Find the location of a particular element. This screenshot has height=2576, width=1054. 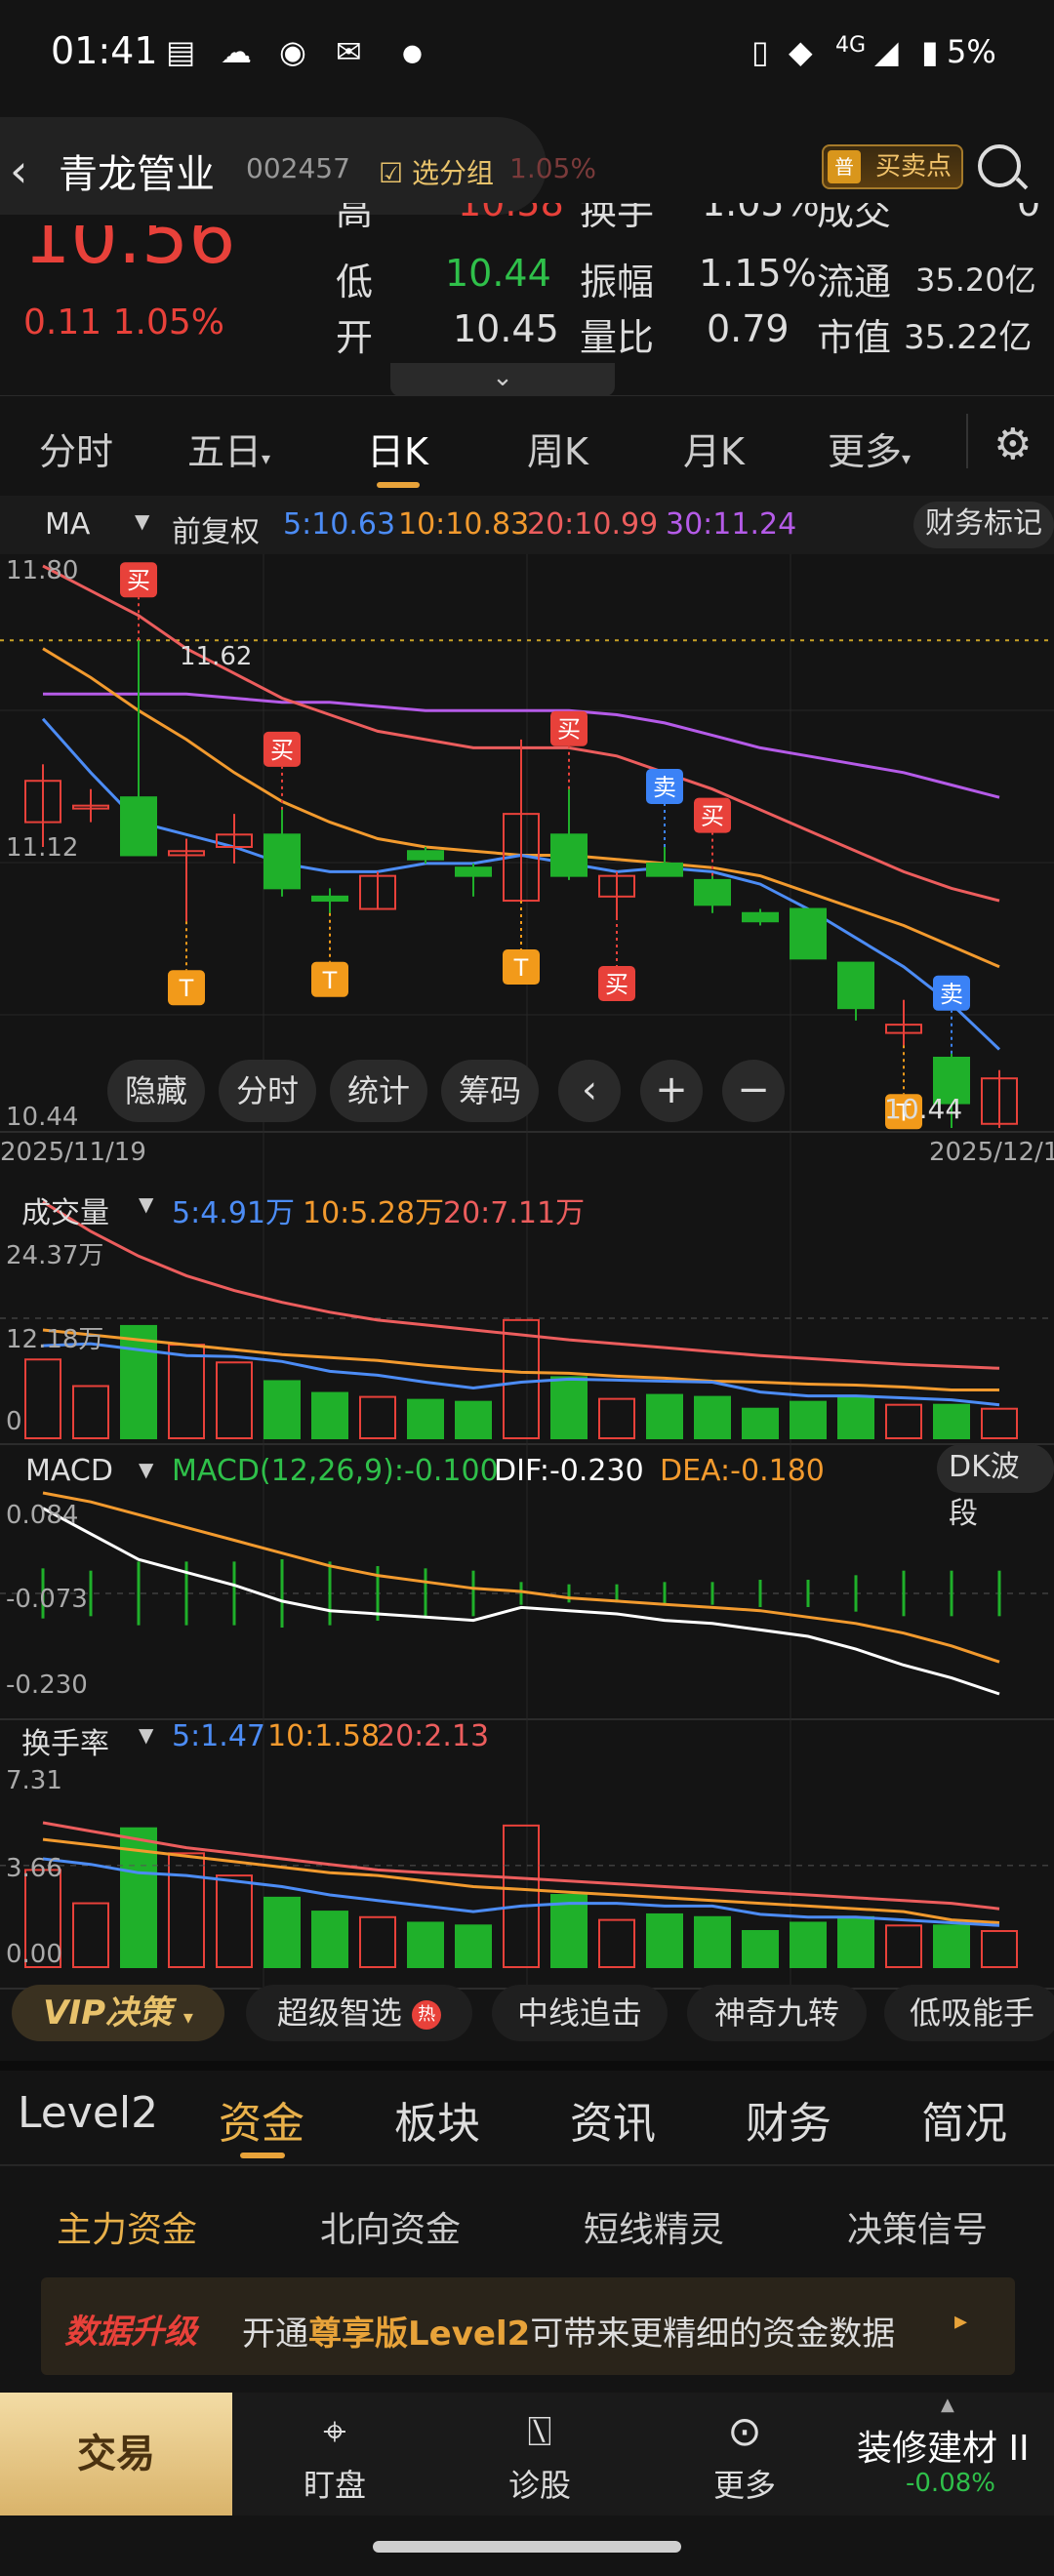

quote-row-partial: 高 10.58 换手 1.05% 成交 0 is located at coordinates (687, 217).